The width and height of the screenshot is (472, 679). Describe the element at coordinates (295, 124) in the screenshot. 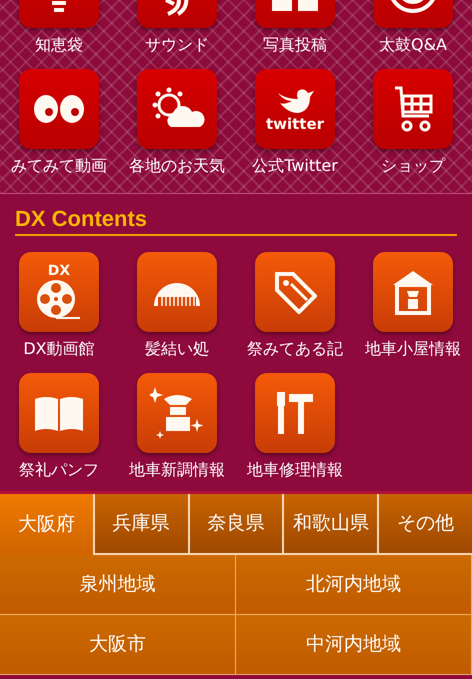

I see `logo-text: twitter` at that location.